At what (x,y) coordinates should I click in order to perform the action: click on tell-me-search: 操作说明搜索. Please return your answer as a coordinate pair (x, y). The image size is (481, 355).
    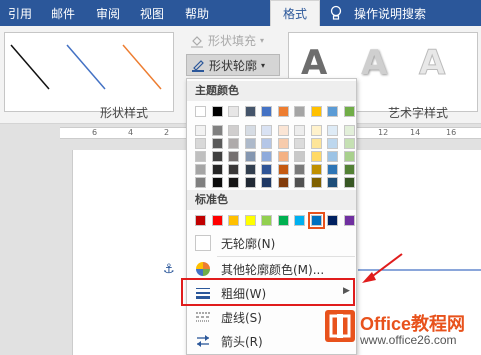
    Looking at the image, I should click on (390, 13).